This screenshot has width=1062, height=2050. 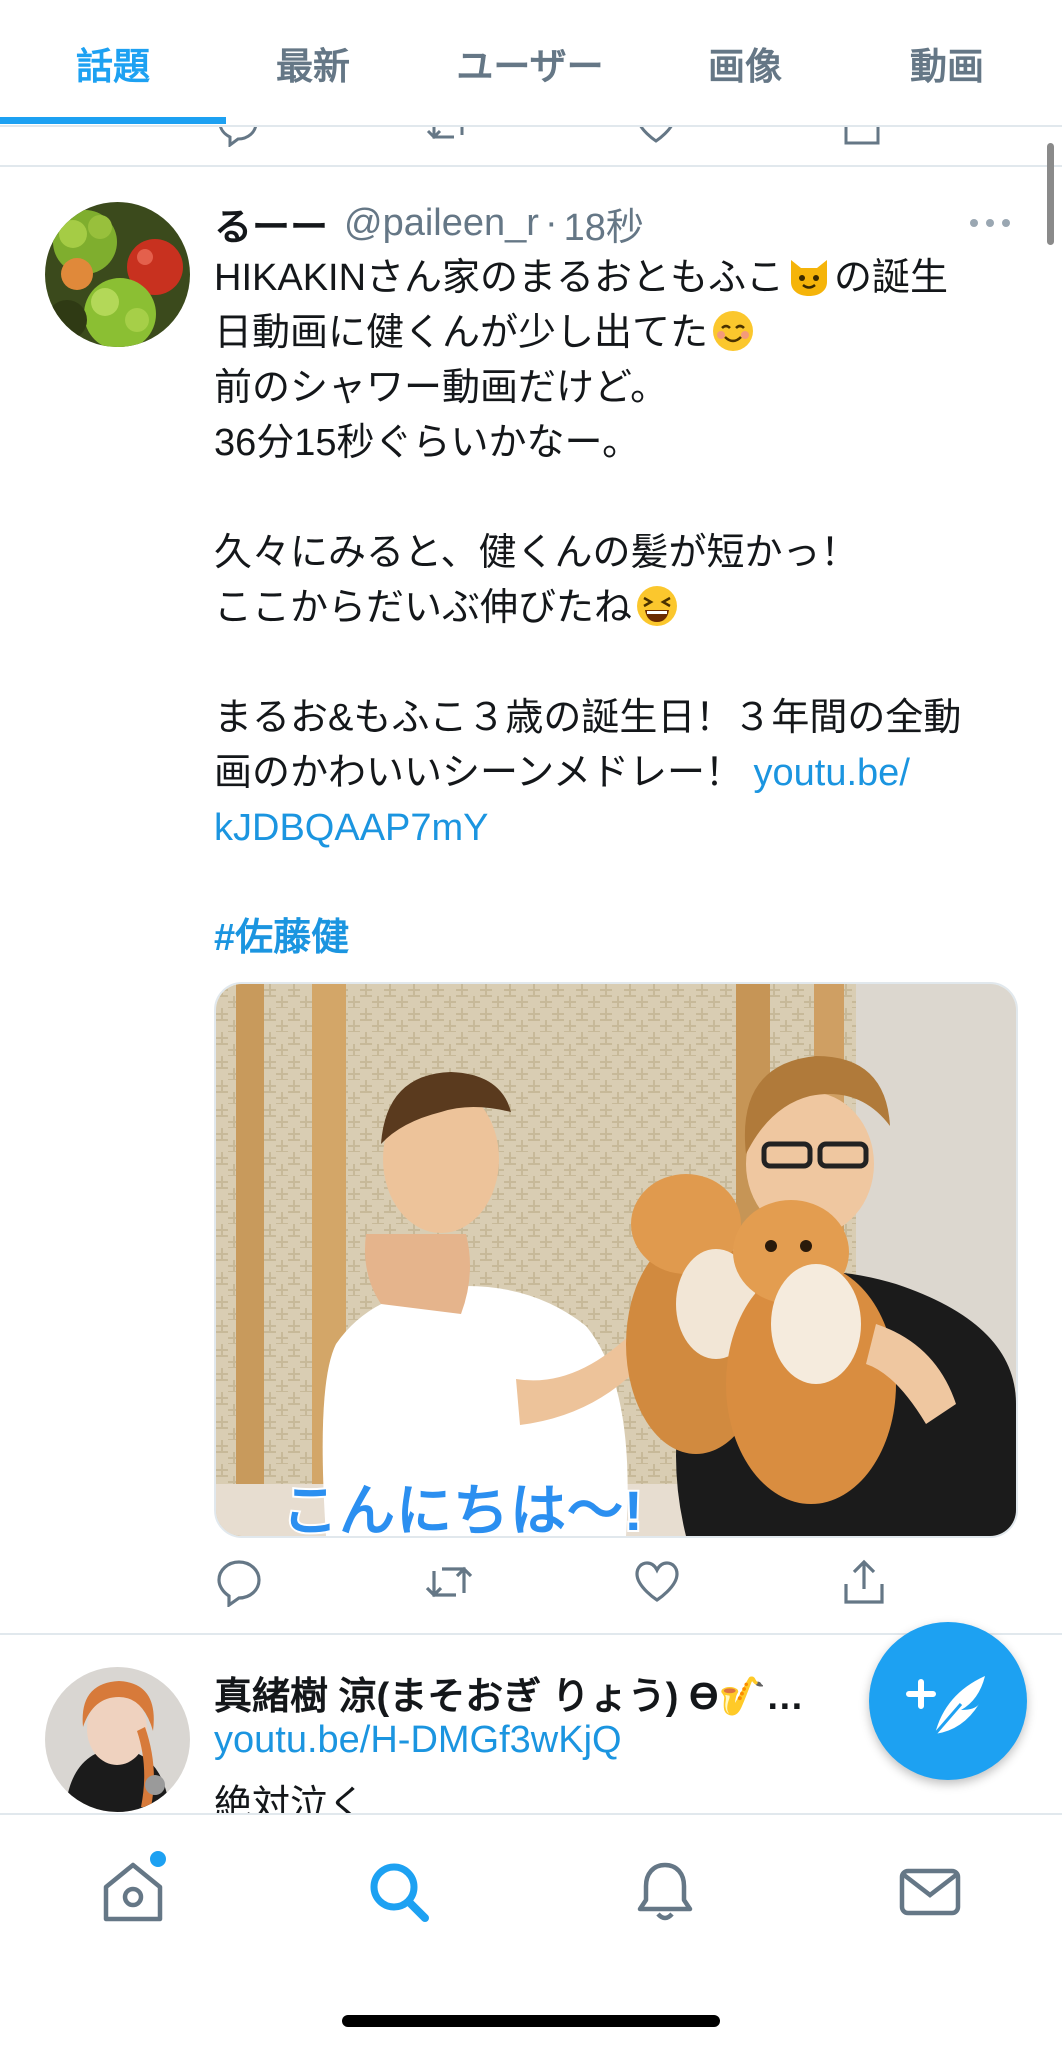 I want to click on tab-latest: 最新, so click(x=313, y=62).